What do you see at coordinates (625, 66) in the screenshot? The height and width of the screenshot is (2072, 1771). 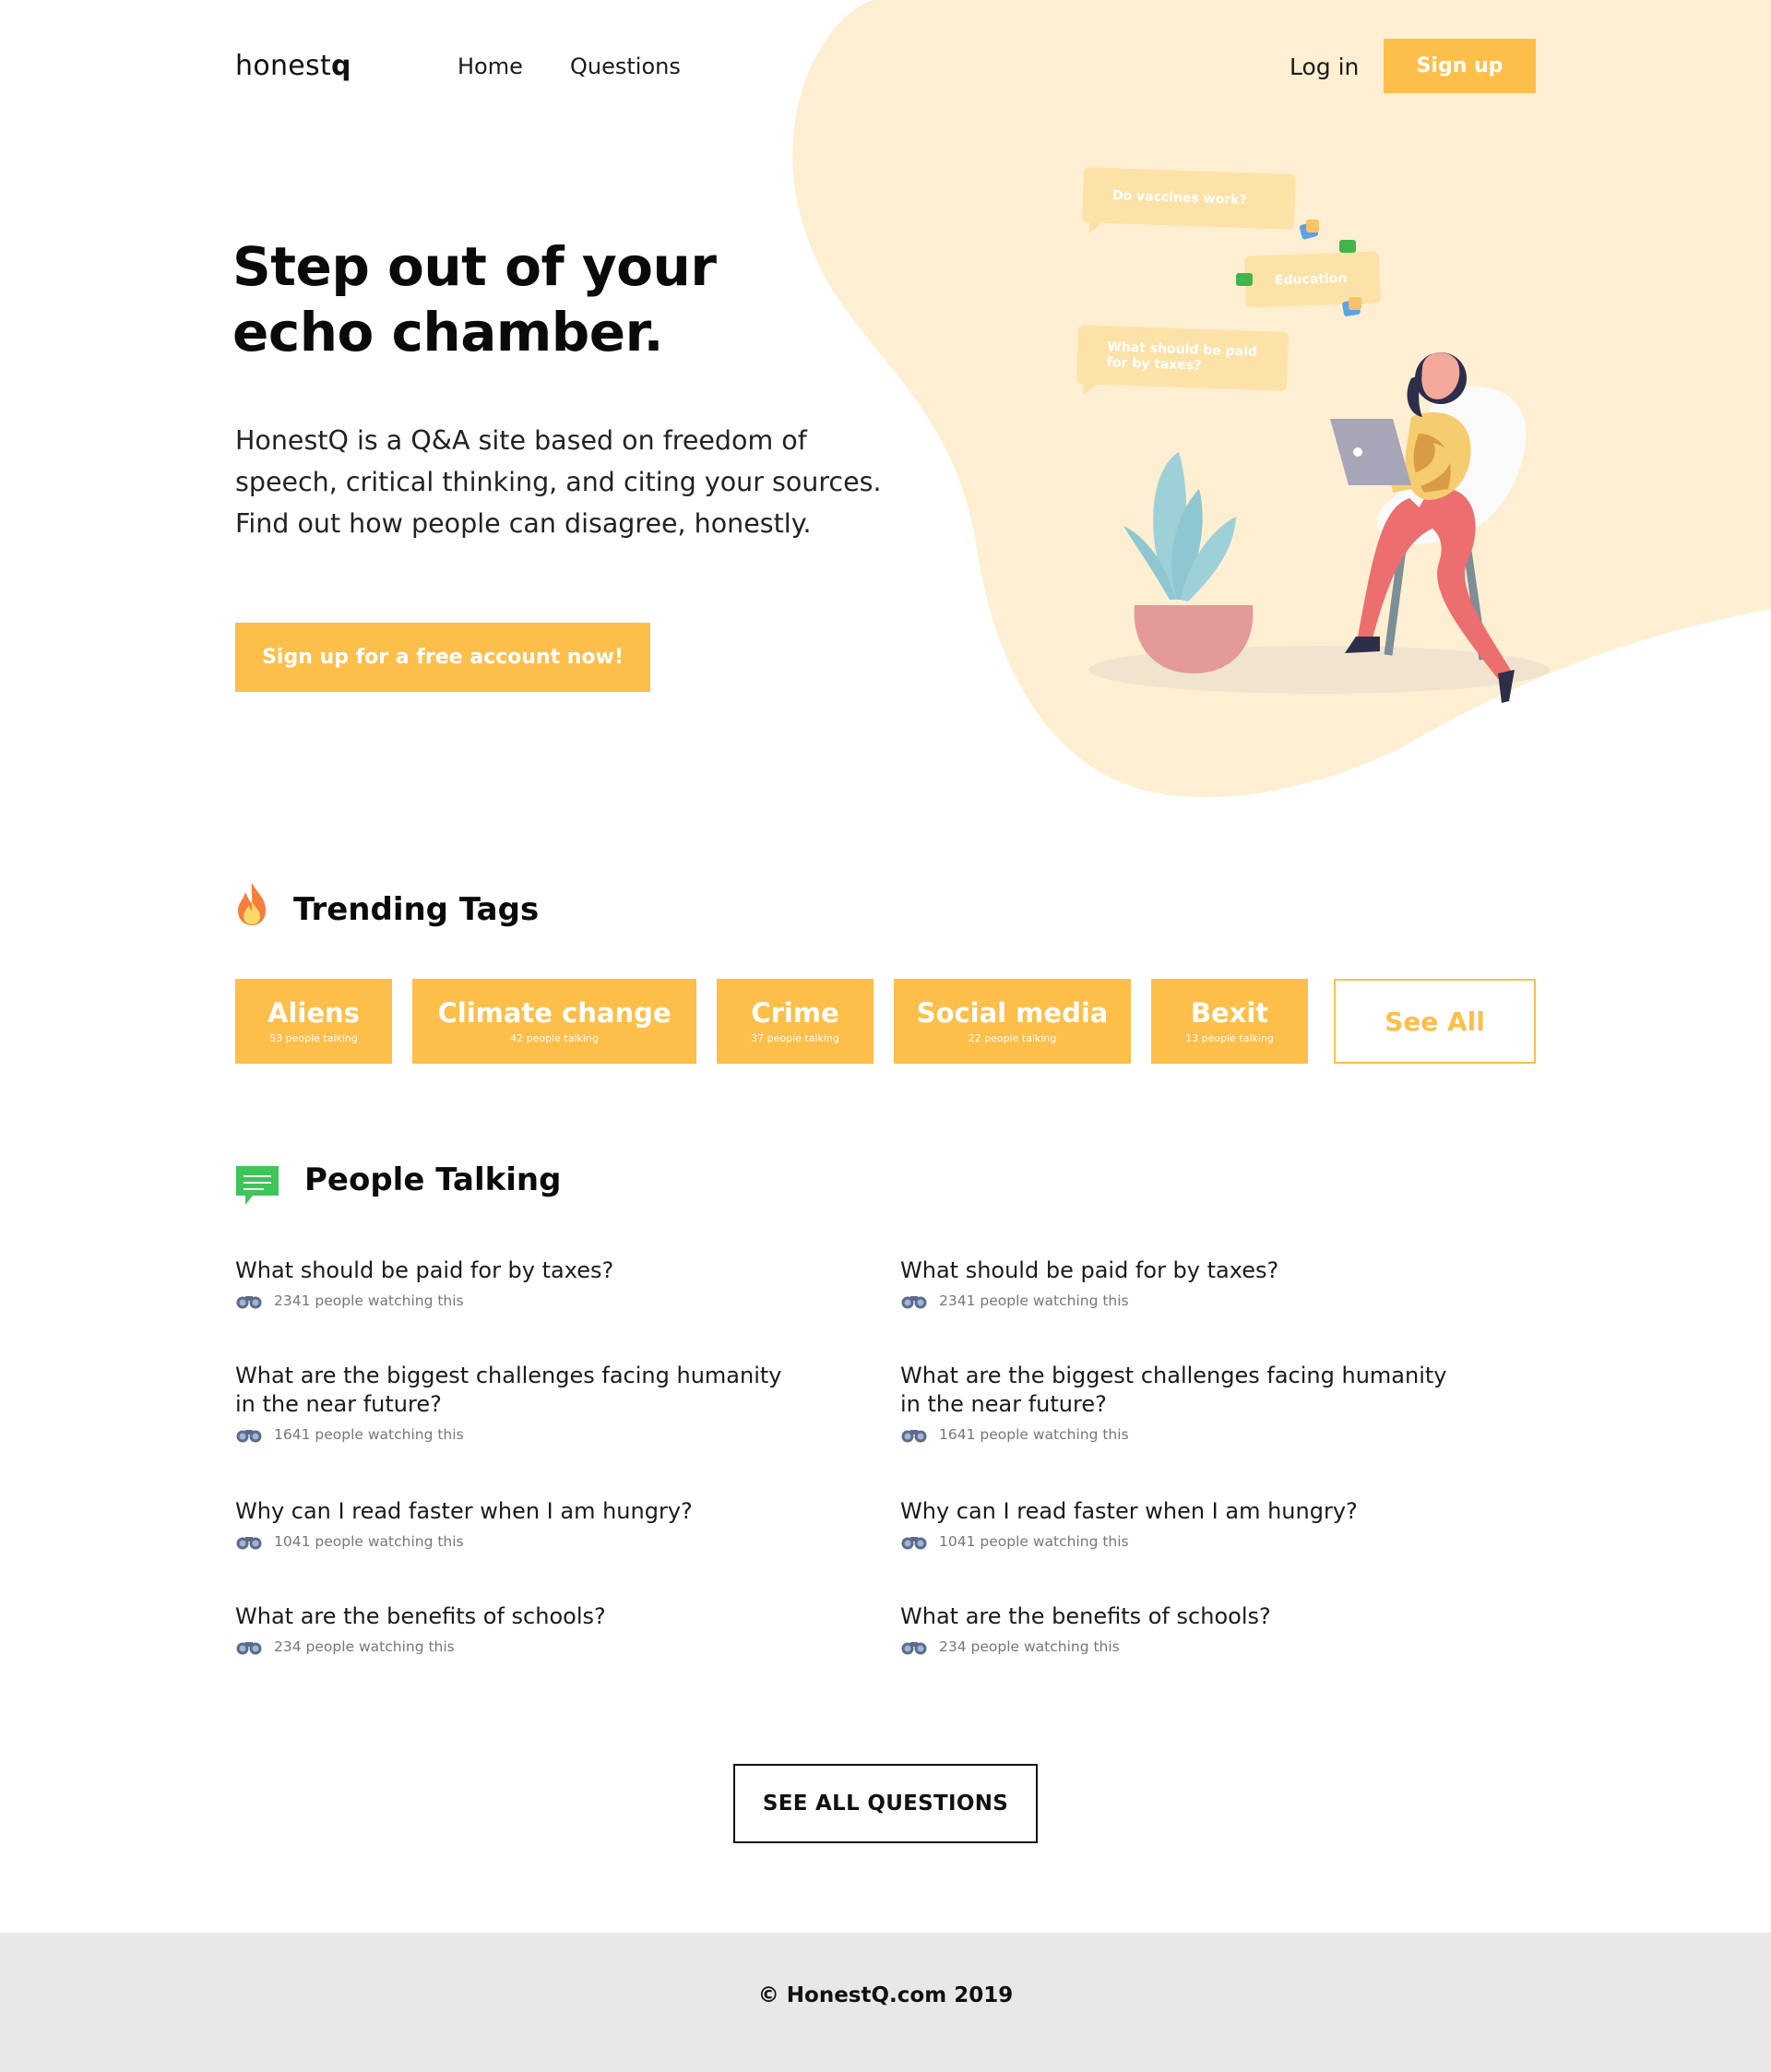 I see `nav-questions-link: Questions` at bounding box center [625, 66].